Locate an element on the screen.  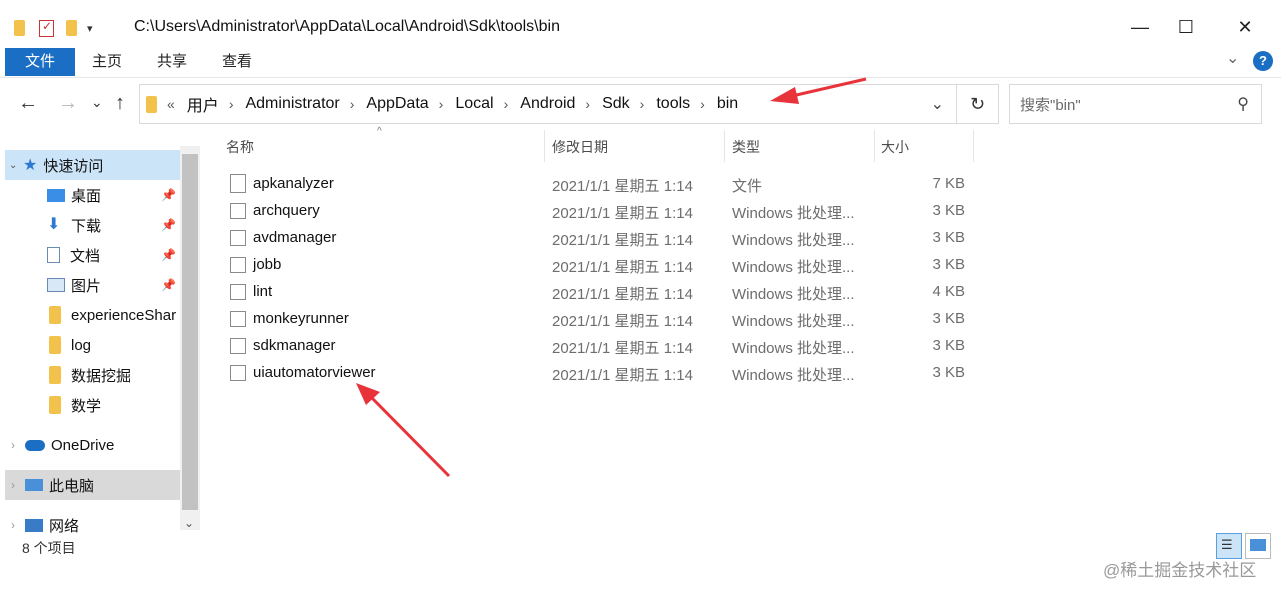
breadcrumb-bin: bin is located at coordinates (727, 104).